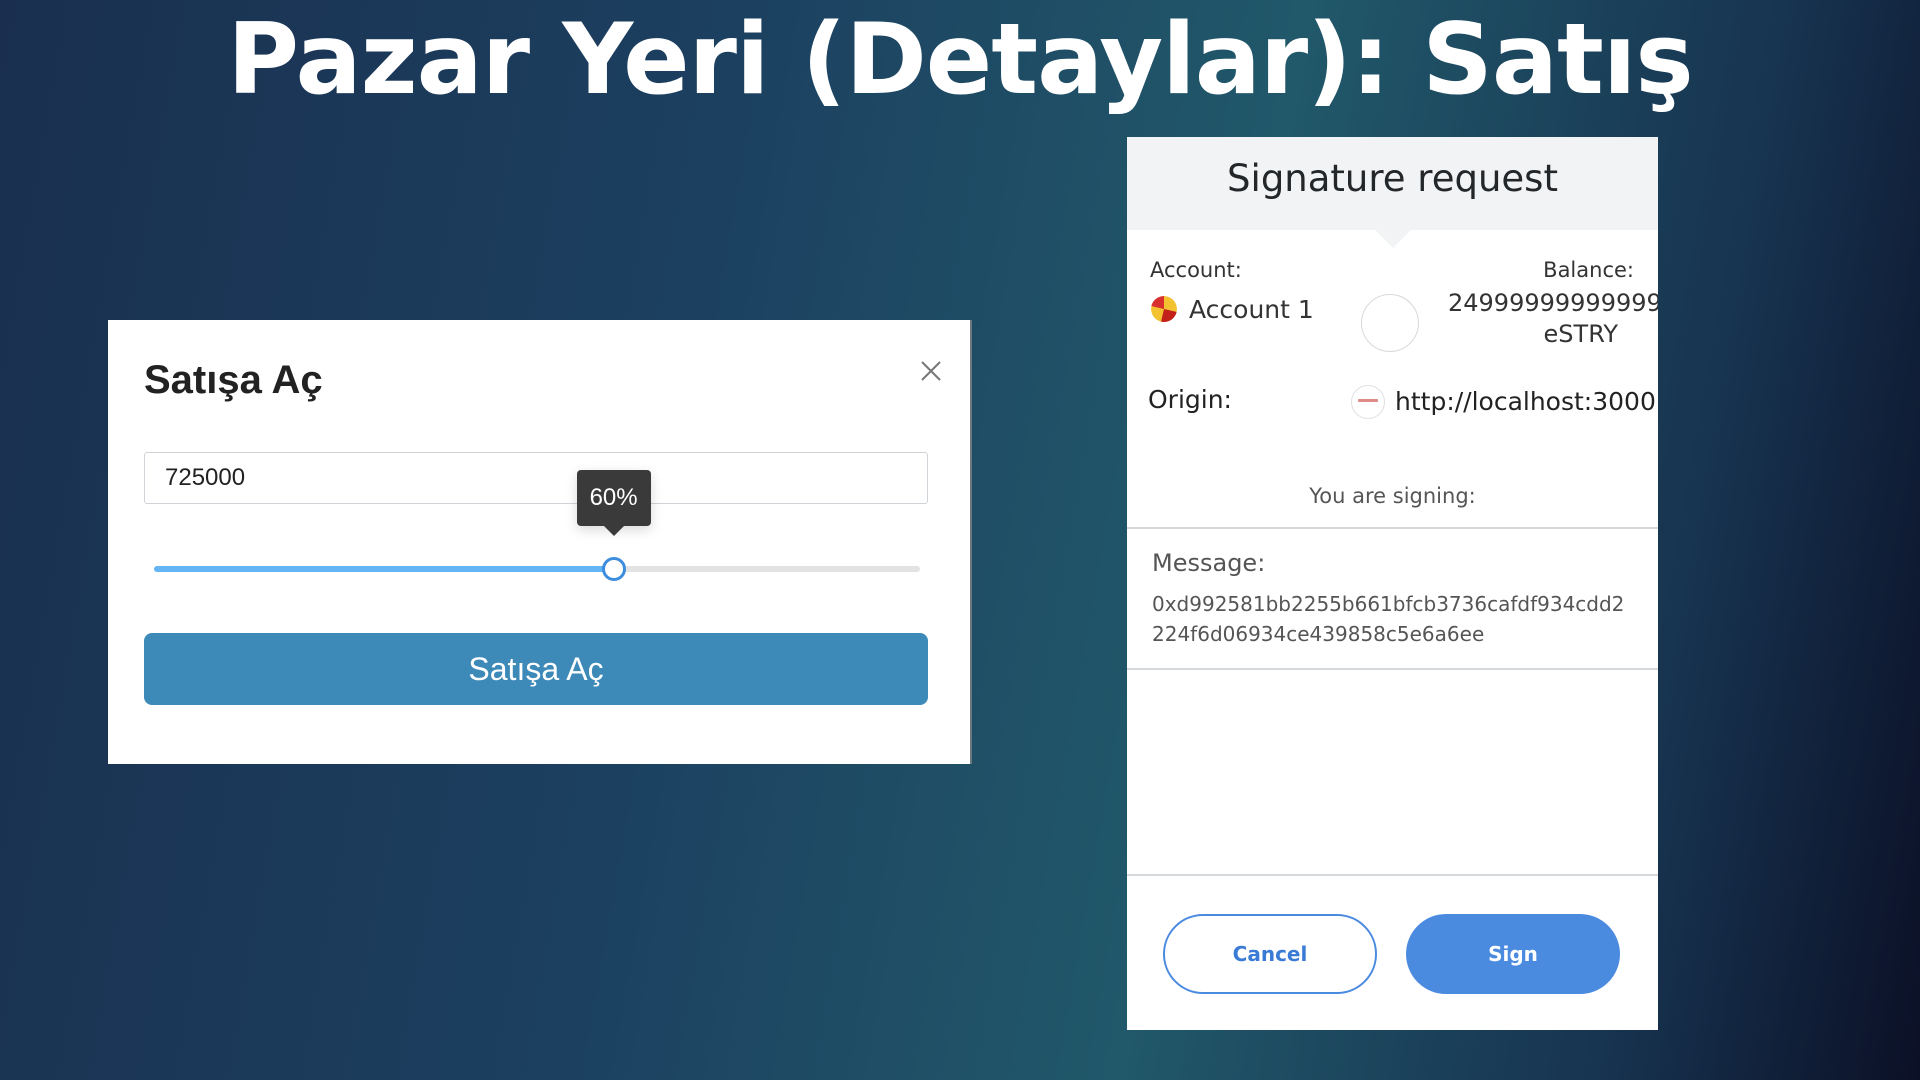  I want to click on open-for-sale-button: Satışa Aç, so click(536, 669).